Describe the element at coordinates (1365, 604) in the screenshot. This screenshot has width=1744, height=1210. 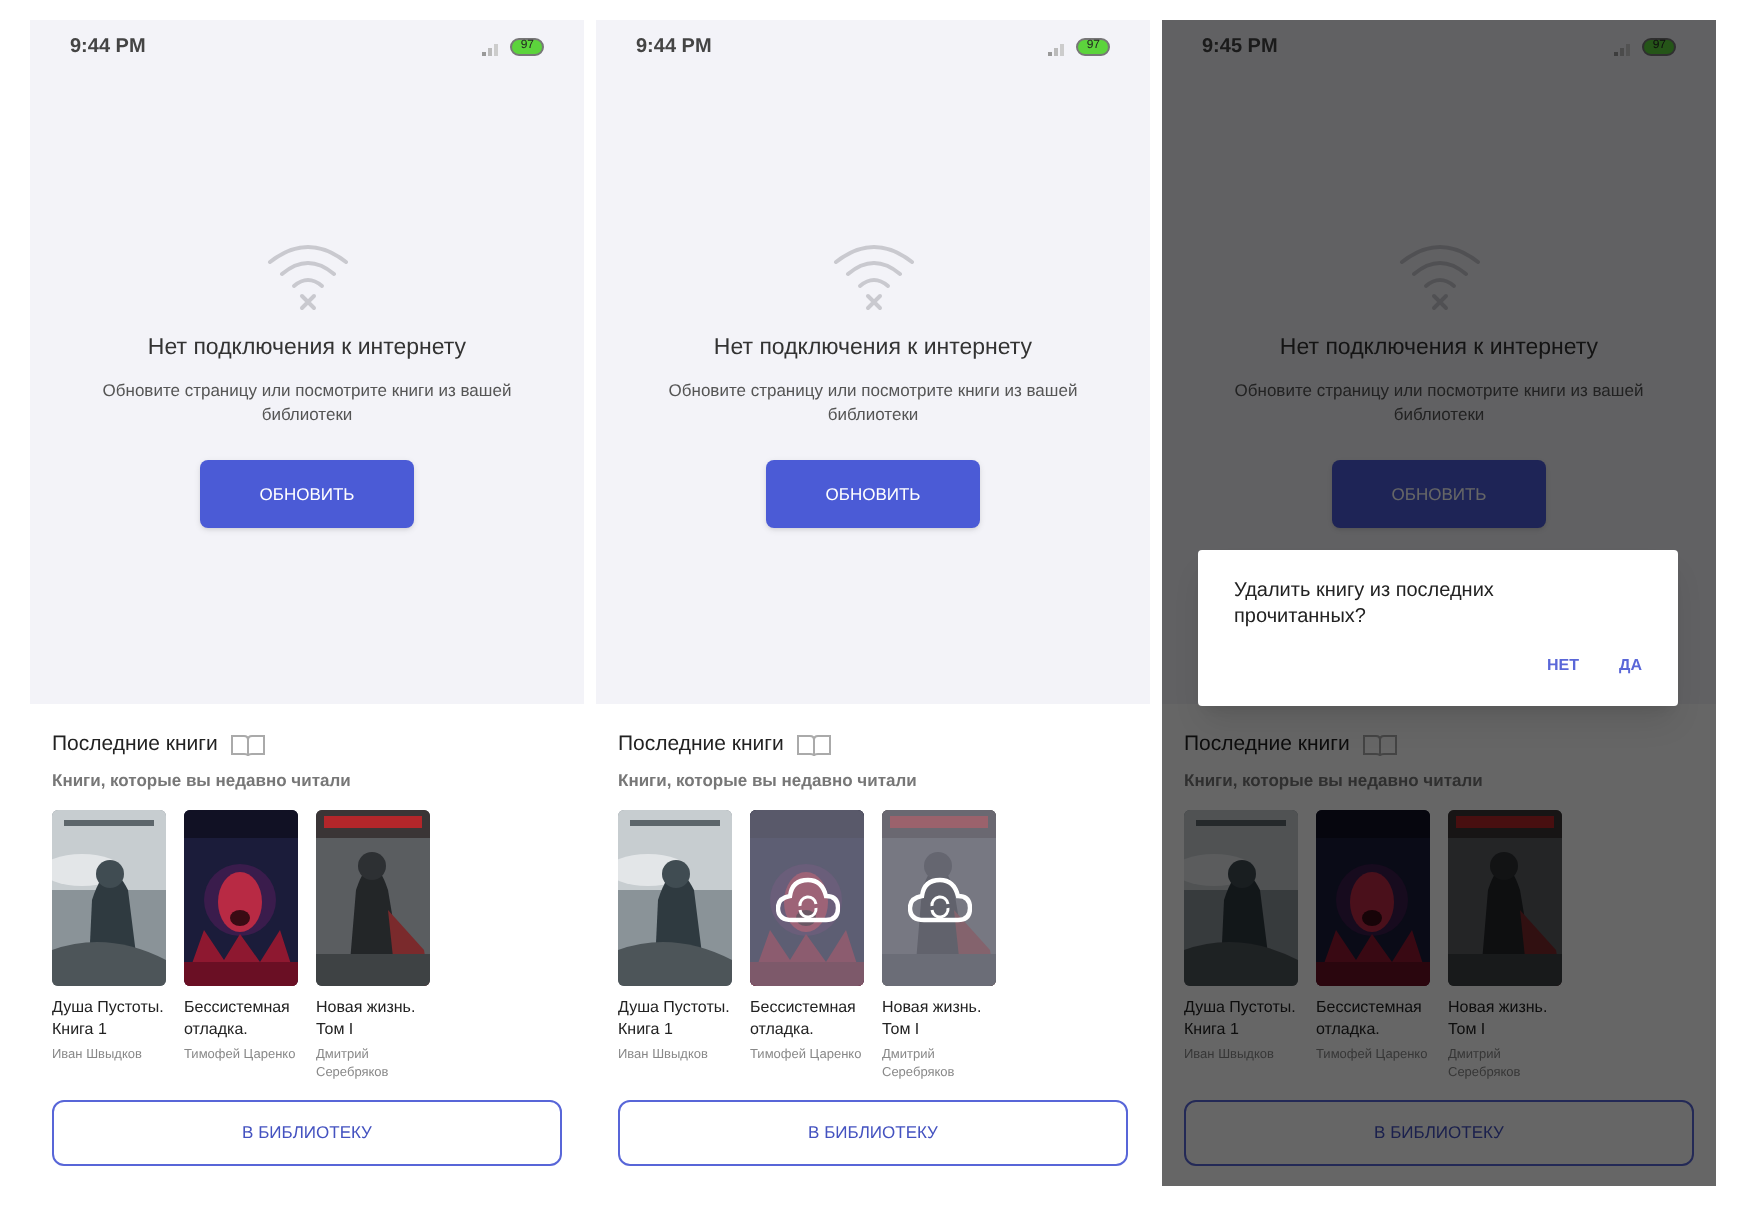
I see `dialog-message: Удалить книгу из последних прочитанных?` at that location.